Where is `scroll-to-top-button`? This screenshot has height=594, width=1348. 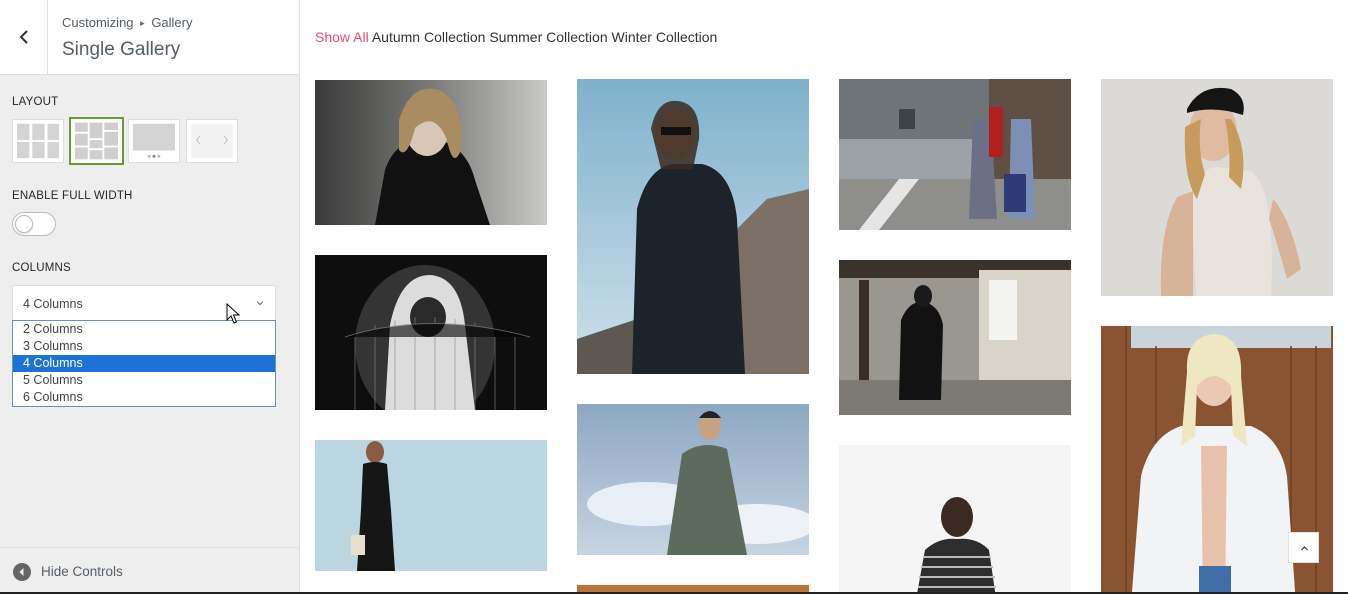
scroll-to-top-button is located at coordinates (1303, 547).